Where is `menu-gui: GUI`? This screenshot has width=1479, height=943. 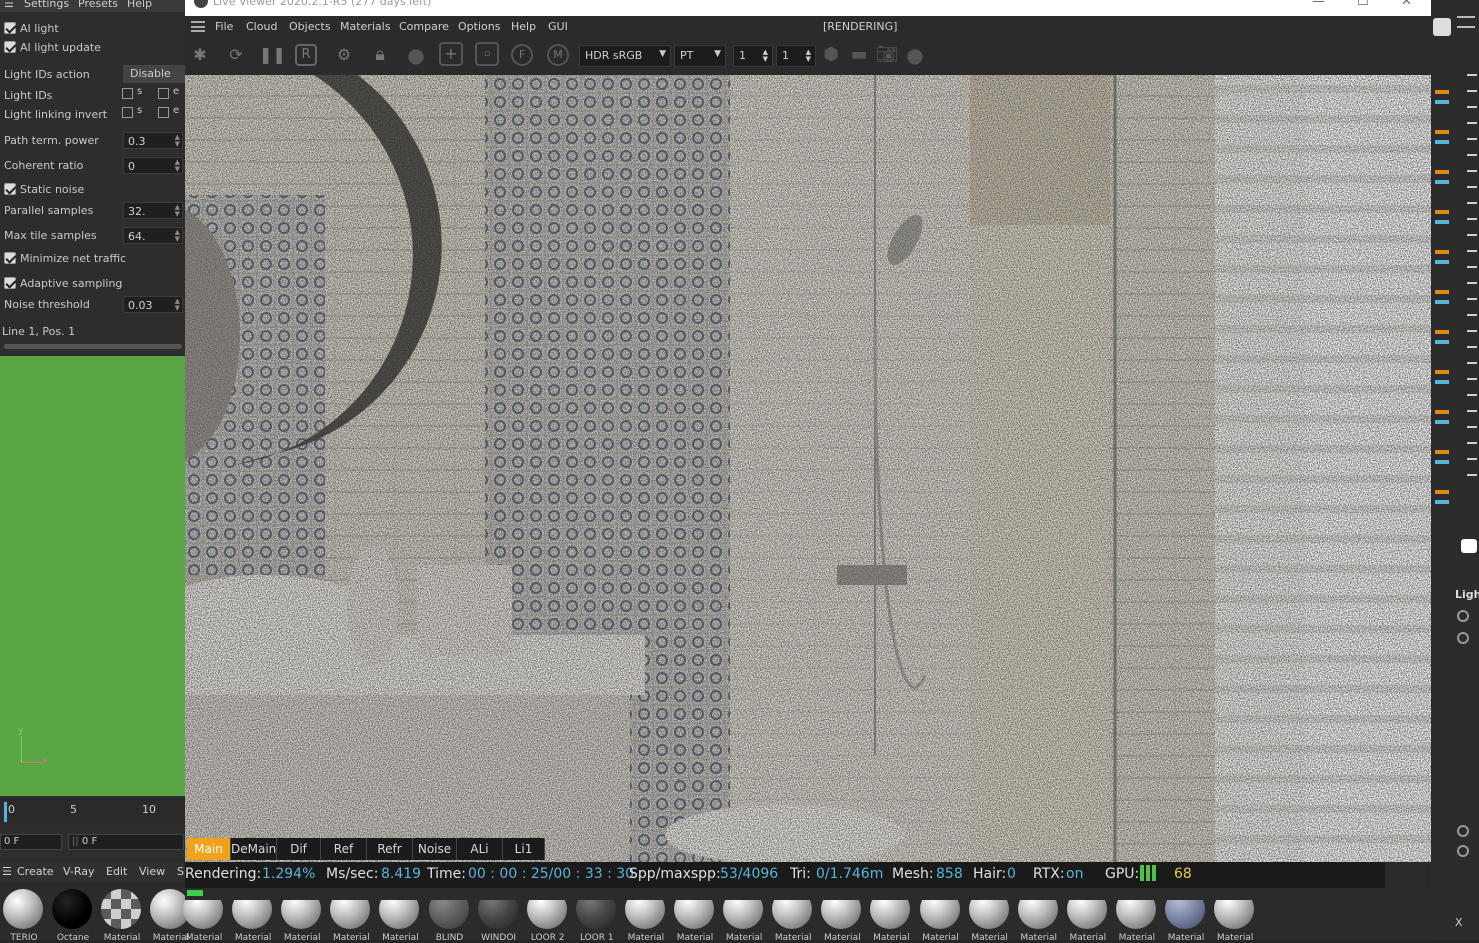 menu-gui: GUI is located at coordinates (558, 26).